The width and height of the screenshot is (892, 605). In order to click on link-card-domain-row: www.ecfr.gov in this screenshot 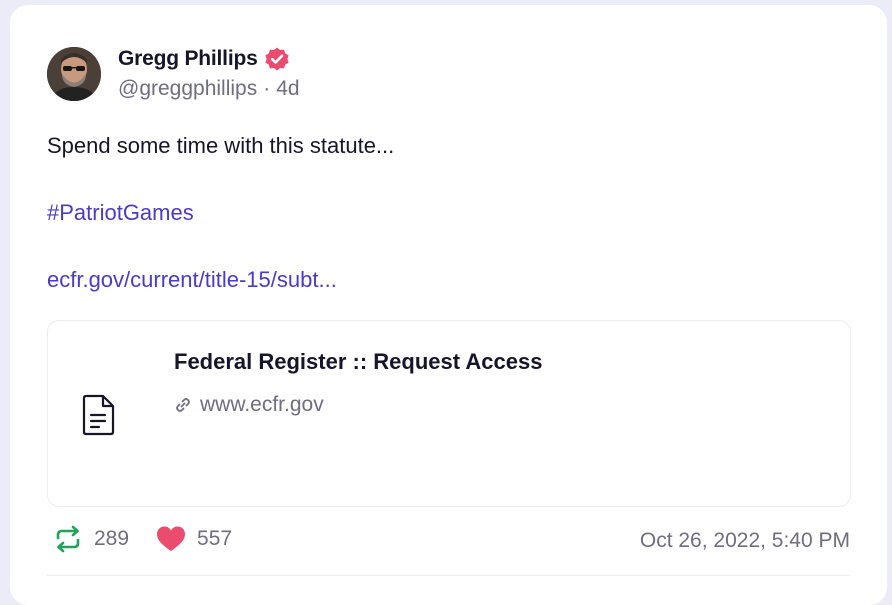, I will do `click(249, 405)`.